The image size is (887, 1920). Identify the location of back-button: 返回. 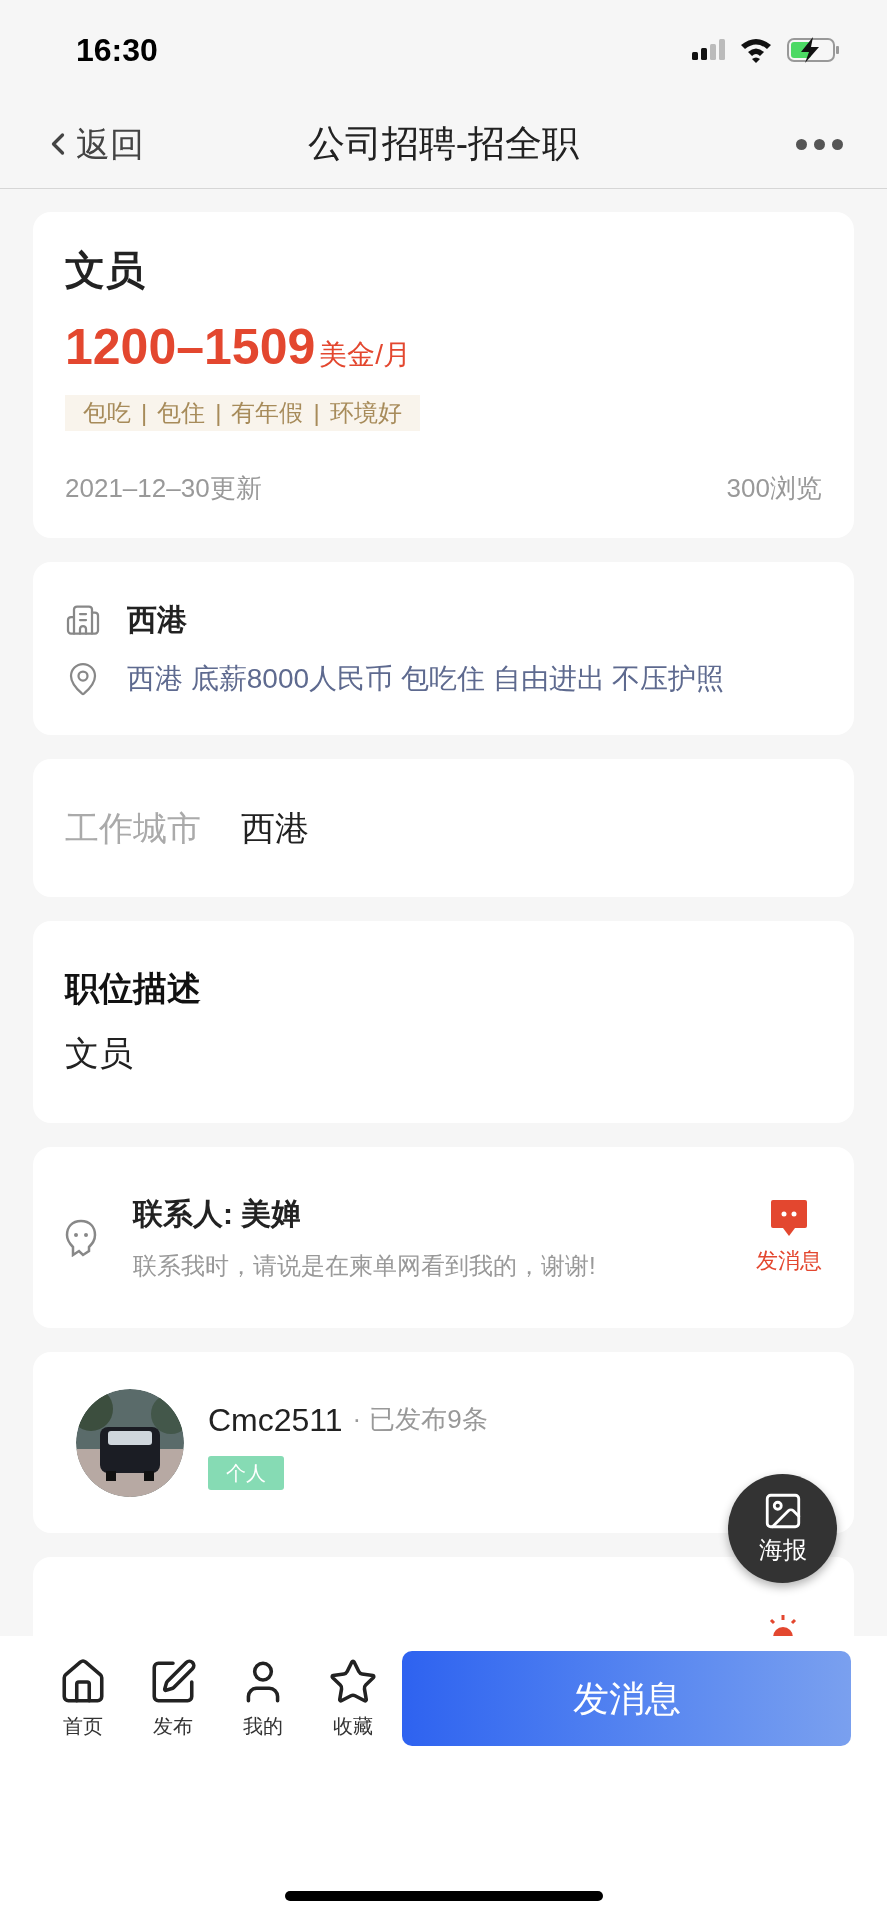
(92, 144).